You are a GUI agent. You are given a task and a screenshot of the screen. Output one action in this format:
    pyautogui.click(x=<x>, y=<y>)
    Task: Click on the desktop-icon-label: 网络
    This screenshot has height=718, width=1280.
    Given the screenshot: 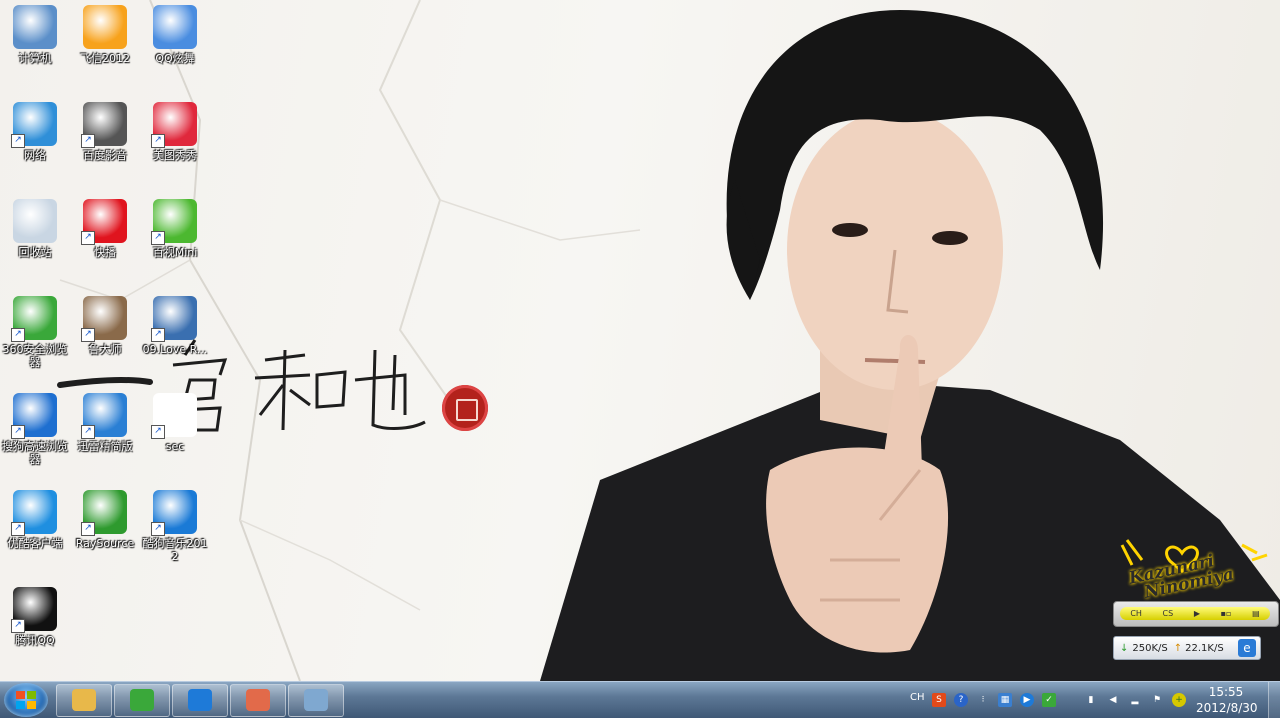 What is the action you would take?
    pyautogui.click(x=35, y=155)
    